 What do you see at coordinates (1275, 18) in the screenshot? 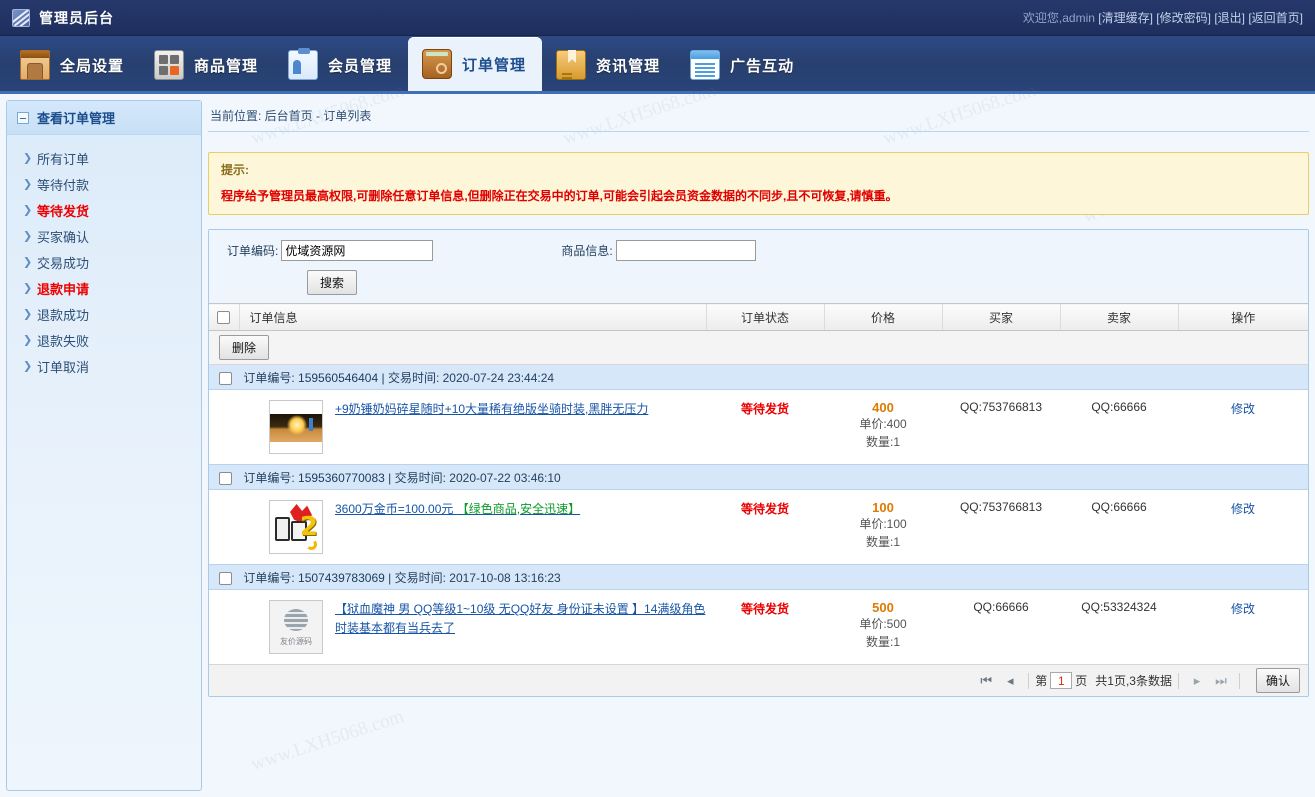
I see `back-home-link: [返回首页]` at bounding box center [1275, 18].